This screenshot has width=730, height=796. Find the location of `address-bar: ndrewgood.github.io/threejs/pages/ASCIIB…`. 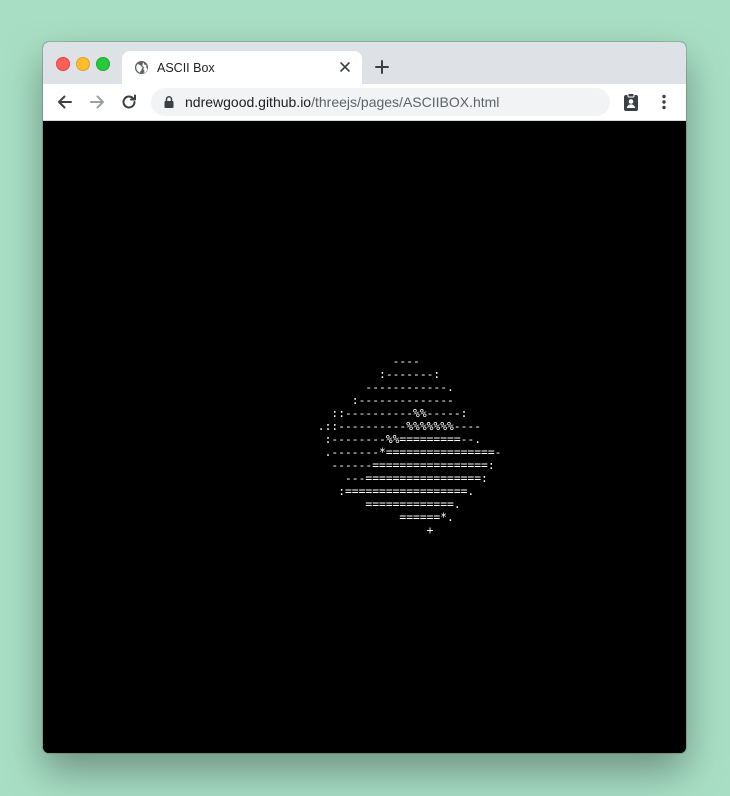

address-bar: ndrewgood.github.io/threejs/pages/ASCIIB… is located at coordinates (380, 102).